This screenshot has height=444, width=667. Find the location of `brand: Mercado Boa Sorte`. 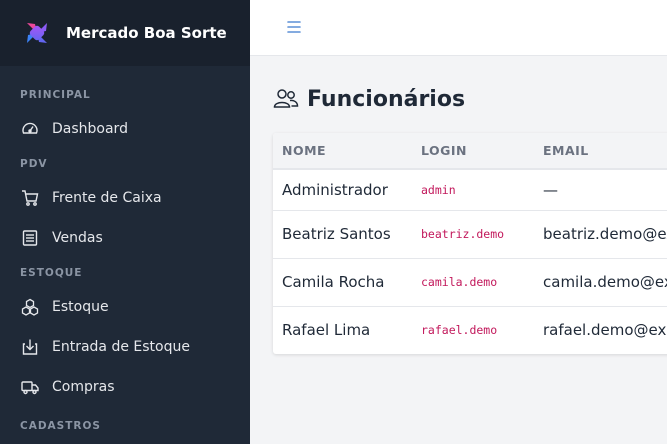

brand: Mercado Boa Sorte is located at coordinates (125, 33).